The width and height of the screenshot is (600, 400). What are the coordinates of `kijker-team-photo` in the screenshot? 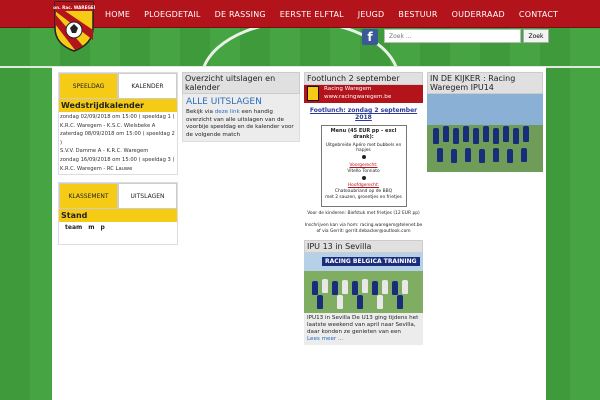 It's located at (485, 133).